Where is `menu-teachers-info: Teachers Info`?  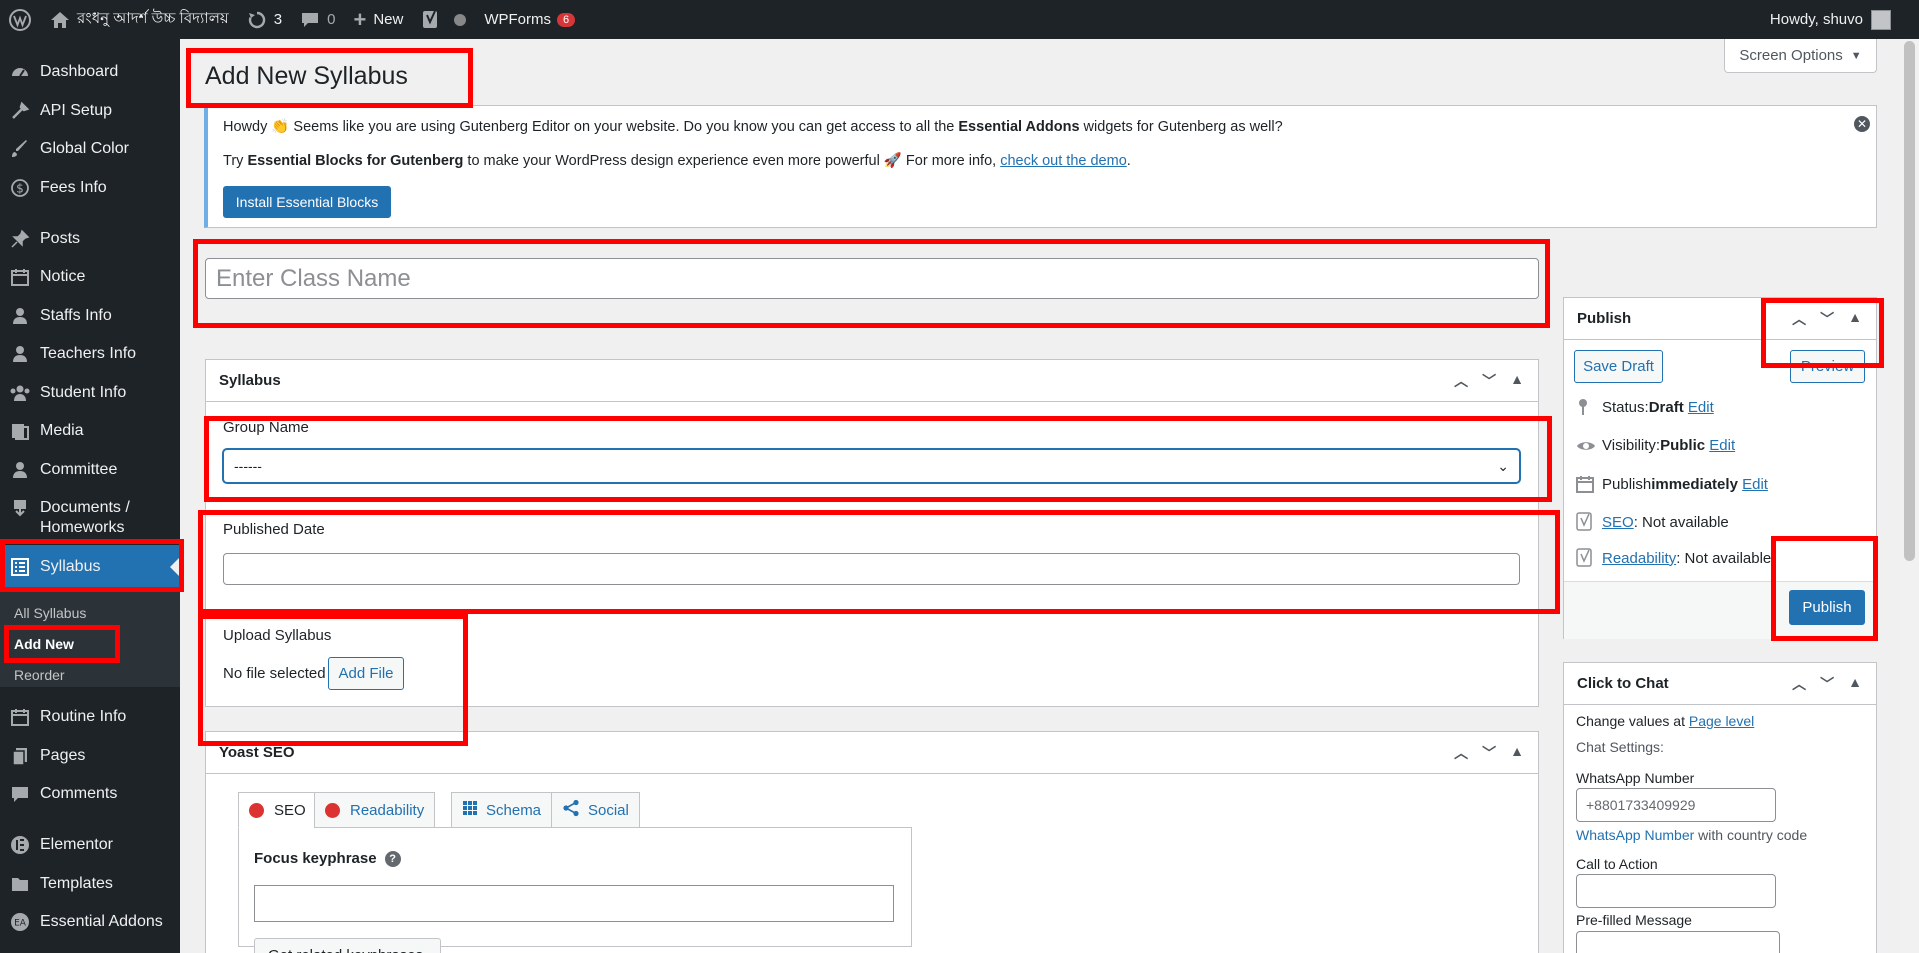 menu-teachers-info: Teachers Info is located at coordinates (90, 354).